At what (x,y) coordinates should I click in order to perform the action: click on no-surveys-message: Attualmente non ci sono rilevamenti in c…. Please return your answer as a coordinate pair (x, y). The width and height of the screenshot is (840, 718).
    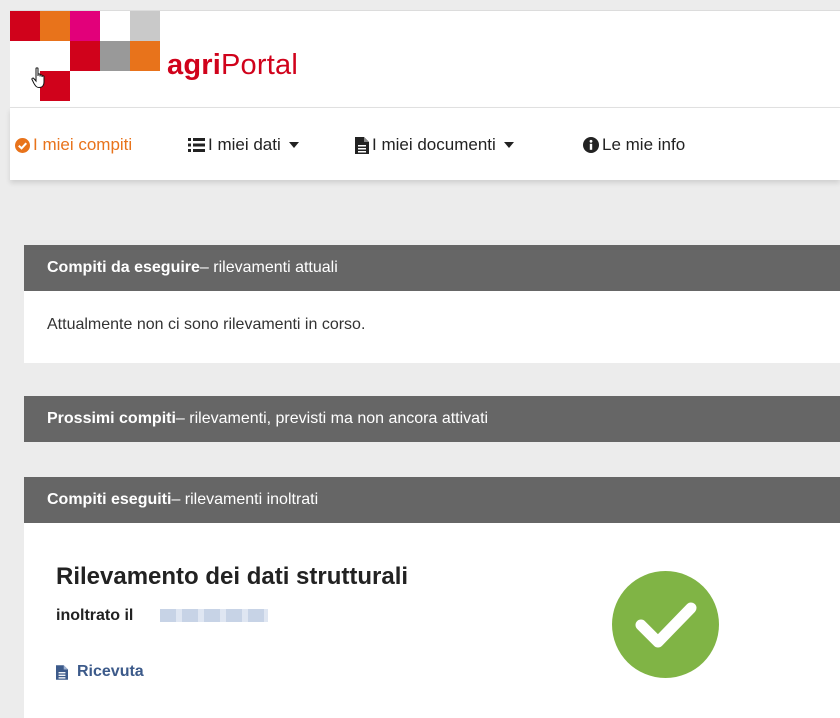
    Looking at the image, I should click on (206, 324).